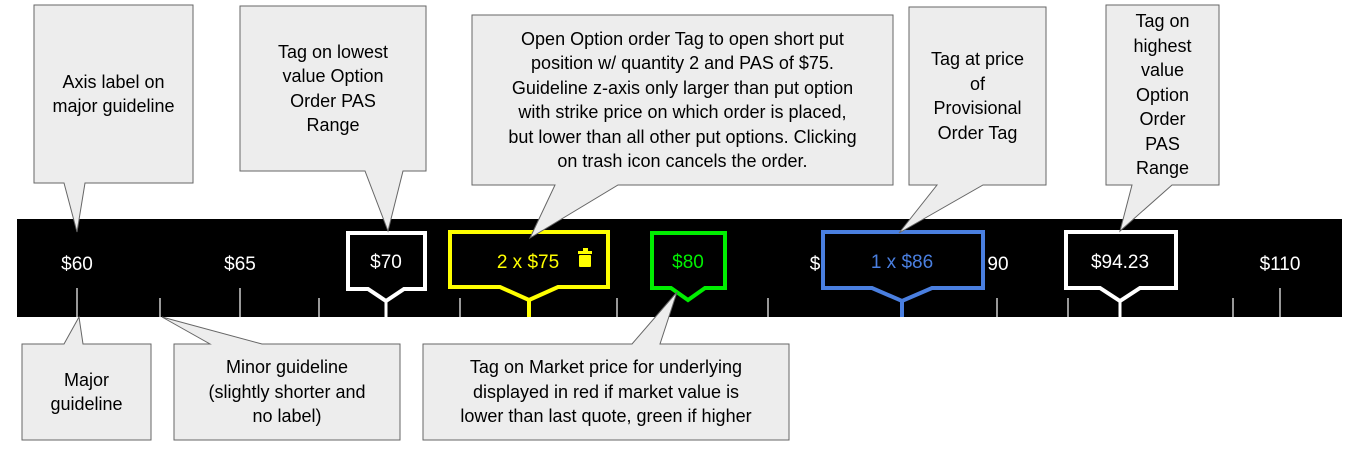 The image size is (1352, 455). I want to click on callout-provisional-shape, so click(972, 120).